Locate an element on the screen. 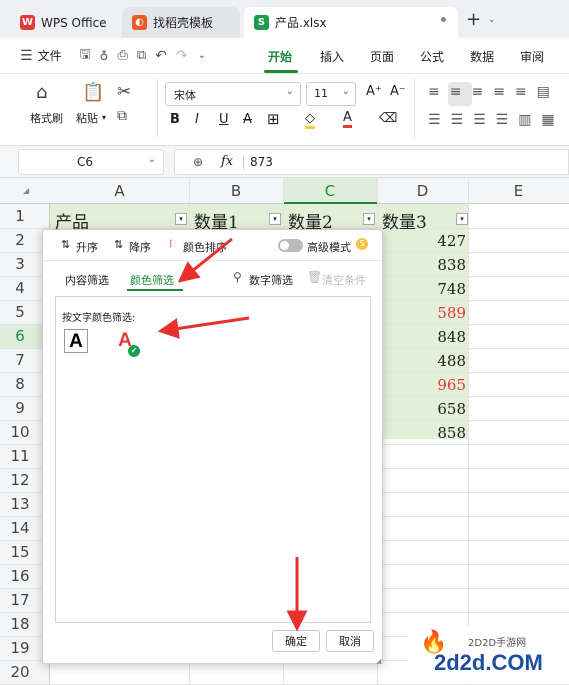 The image size is (569, 685). watermark-site-name: 2D2D手游网 is located at coordinates (497, 643).